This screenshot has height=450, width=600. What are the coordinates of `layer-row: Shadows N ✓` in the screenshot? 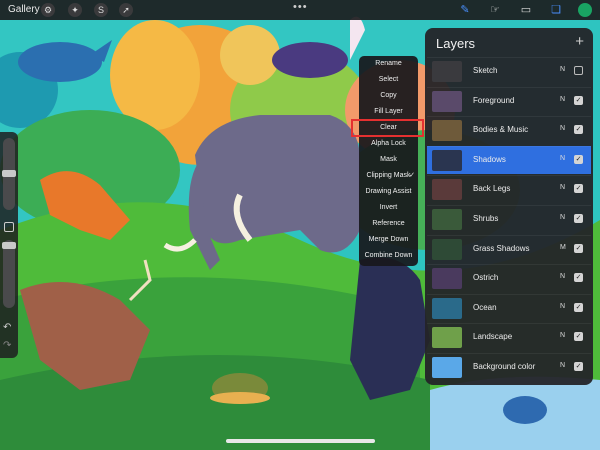 It's located at (509, 159).